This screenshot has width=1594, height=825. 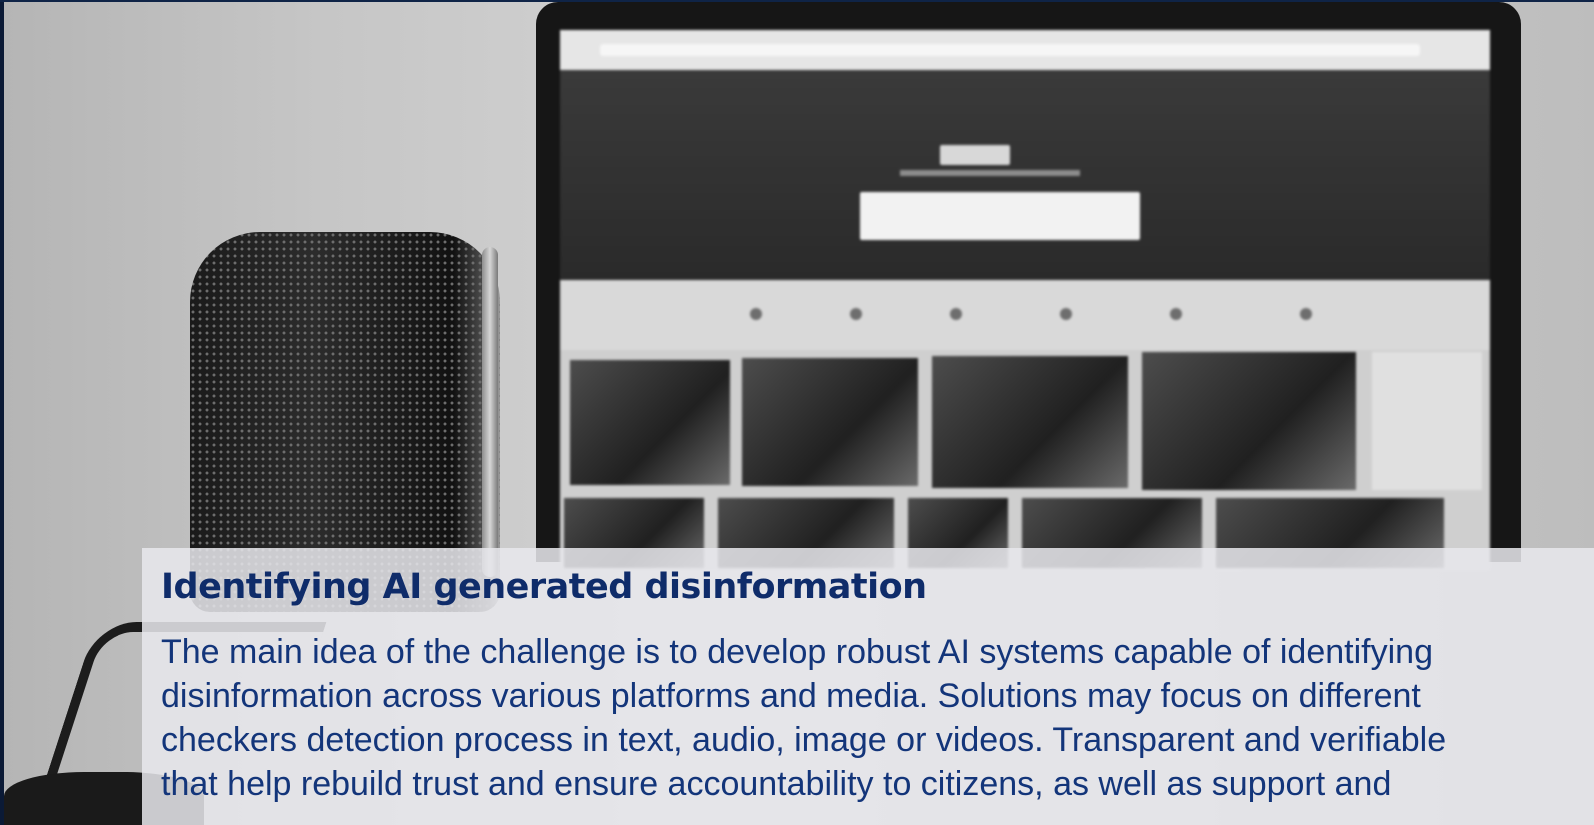 I want to click on microphone-rim, so click(x=490, y=412).